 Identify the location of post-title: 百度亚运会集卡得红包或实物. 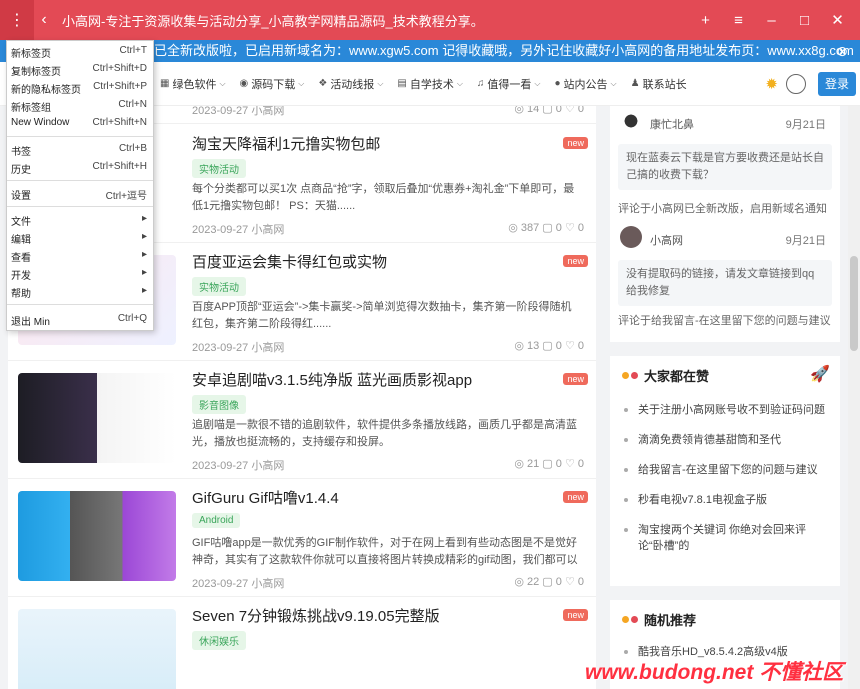
(289, 261).